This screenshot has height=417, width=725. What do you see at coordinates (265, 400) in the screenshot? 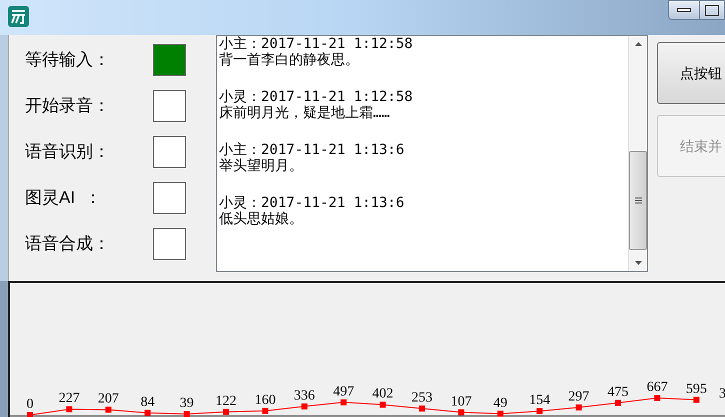
I see `data-label: 160` at bounding box center [265, 400].